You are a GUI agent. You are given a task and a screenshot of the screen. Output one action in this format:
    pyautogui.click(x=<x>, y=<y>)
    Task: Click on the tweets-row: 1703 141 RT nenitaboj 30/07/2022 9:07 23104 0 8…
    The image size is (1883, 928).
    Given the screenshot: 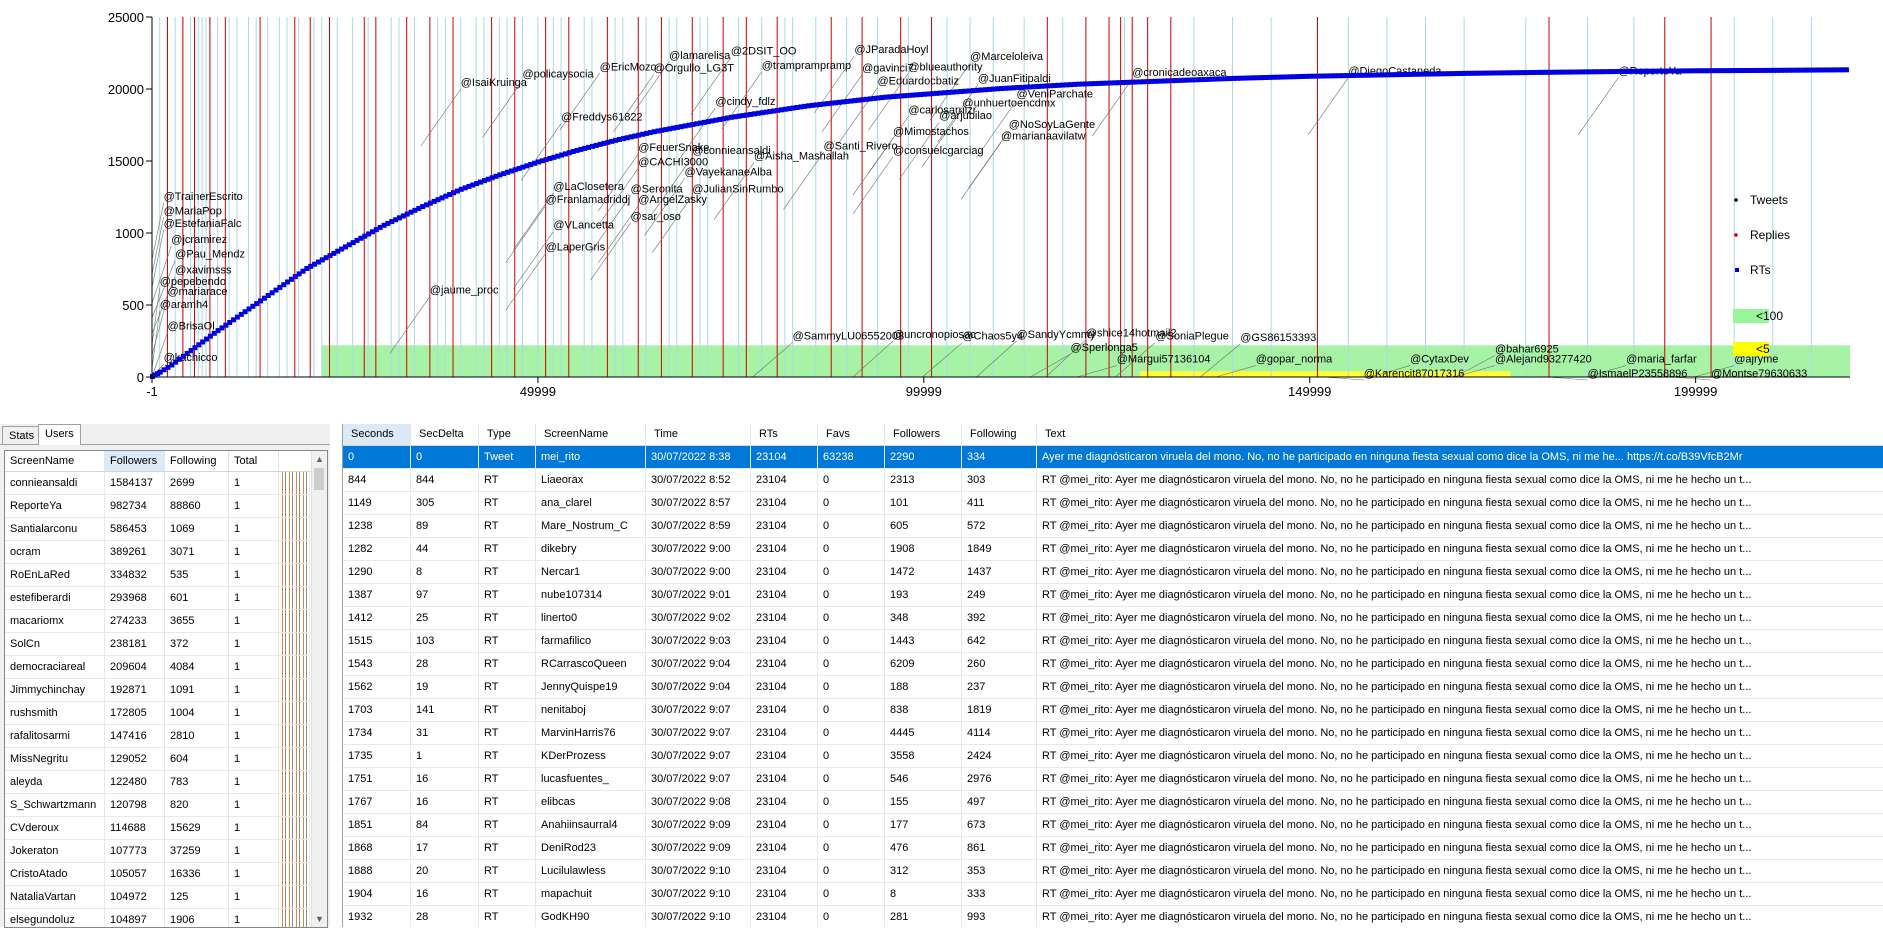 What is the action you would take?
    pyautogui.click(x=1113, y=710)
    